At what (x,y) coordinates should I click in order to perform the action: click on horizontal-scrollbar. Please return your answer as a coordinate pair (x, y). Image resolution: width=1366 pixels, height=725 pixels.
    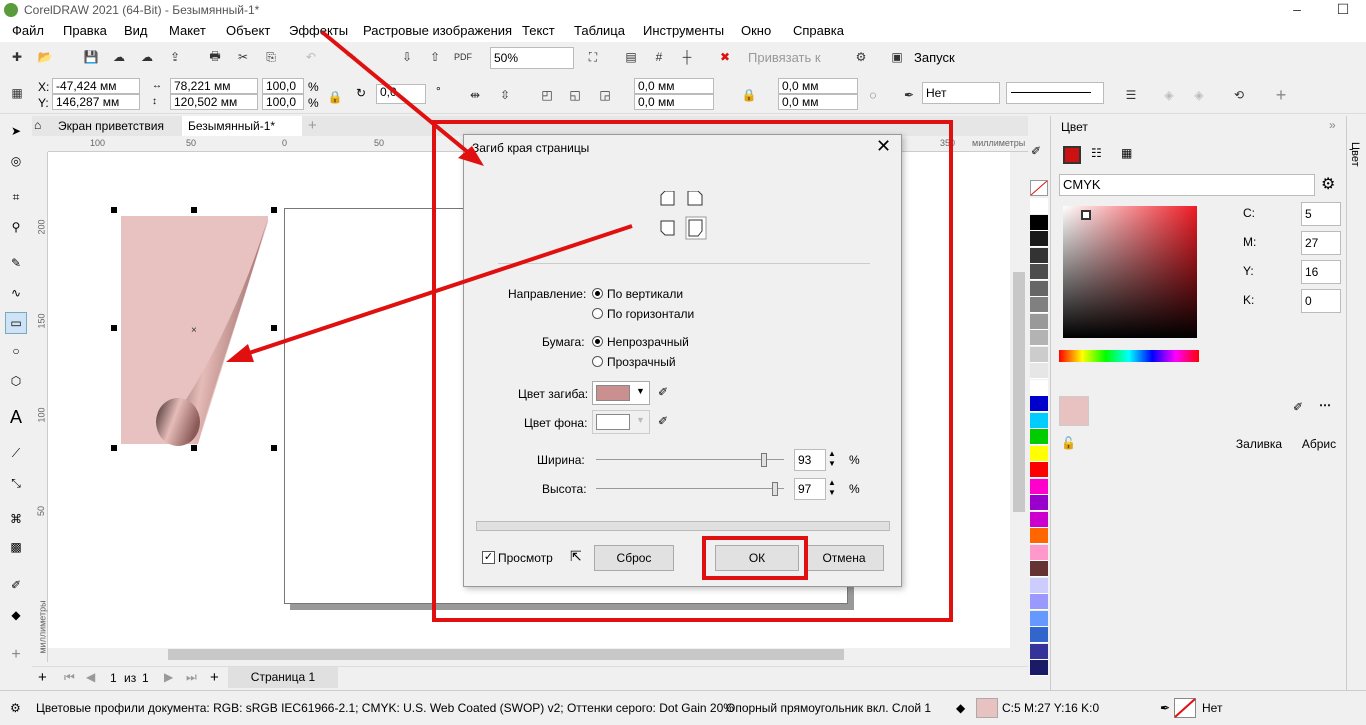
    Looking at the image, I should click on (529, 655).